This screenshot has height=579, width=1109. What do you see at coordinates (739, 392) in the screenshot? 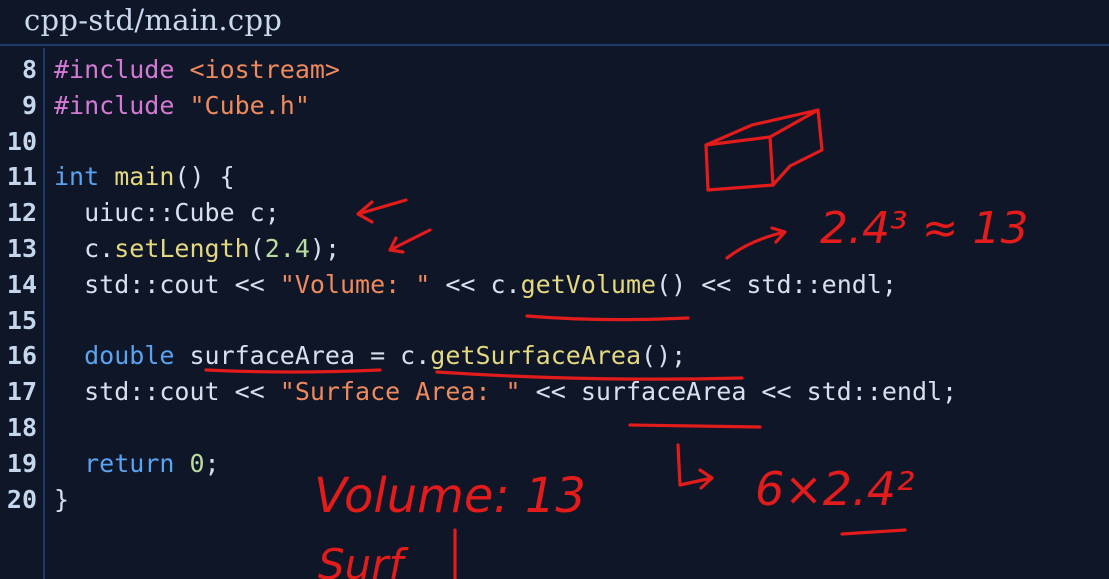
I see `code-token: << surfaceArea << std::endl;` at bounding box center [739, 392].